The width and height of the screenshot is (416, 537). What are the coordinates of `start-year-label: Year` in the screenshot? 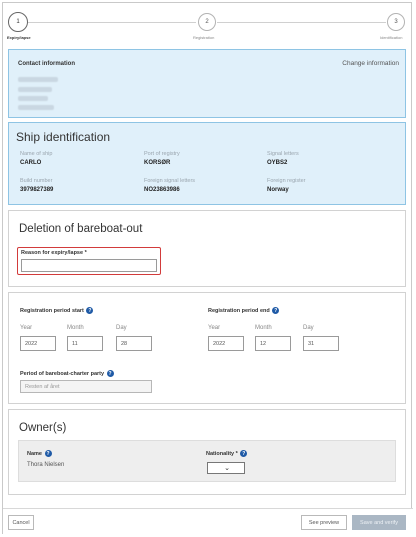 It's located at (26, 328).